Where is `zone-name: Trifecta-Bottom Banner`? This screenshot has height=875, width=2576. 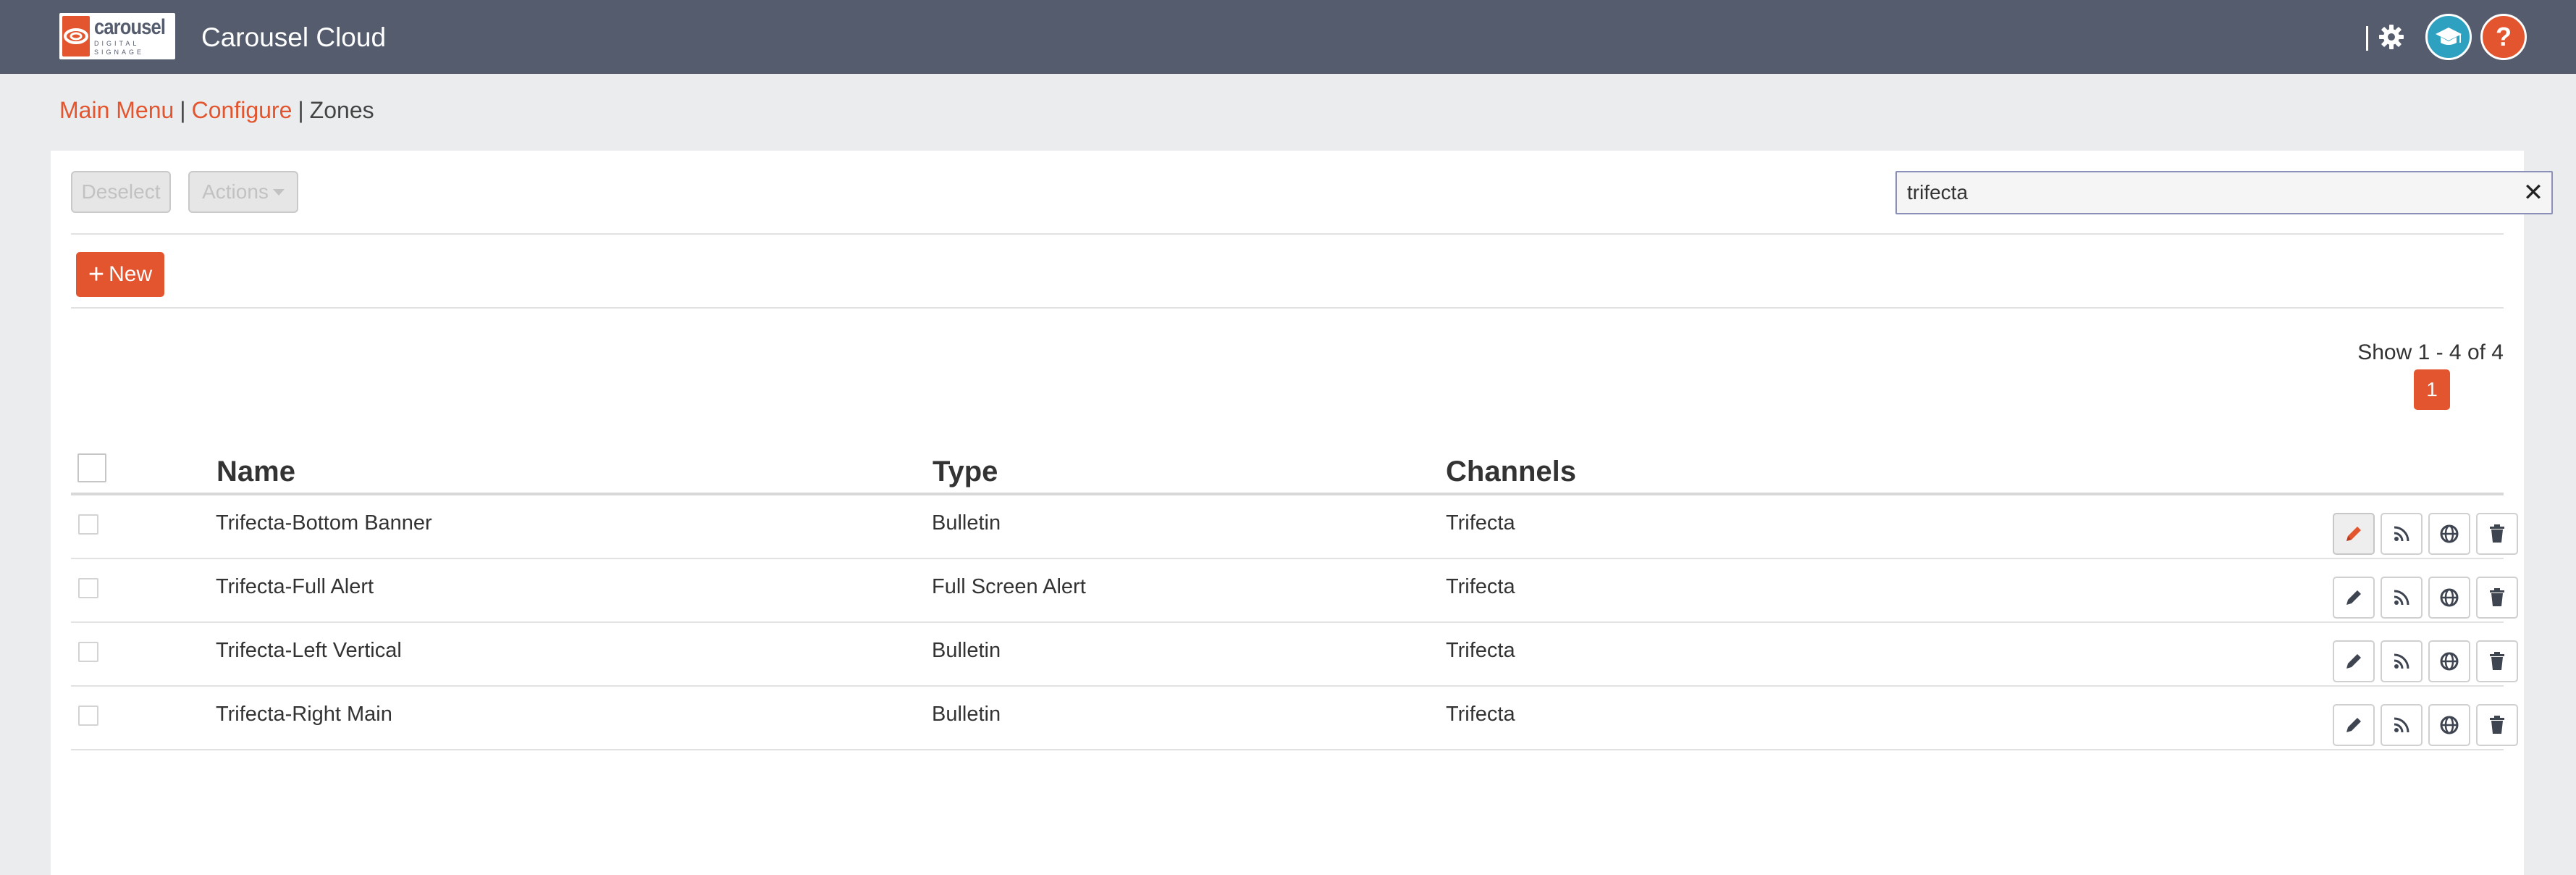
zone-name: Trifecta-Bottom Banner is located at coordinates (324, 523).